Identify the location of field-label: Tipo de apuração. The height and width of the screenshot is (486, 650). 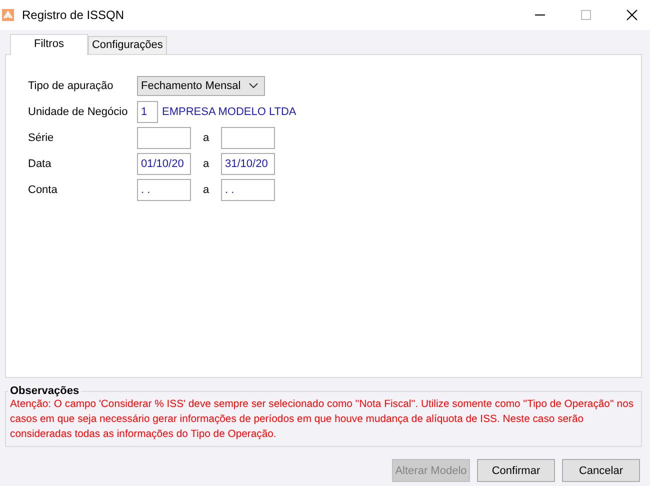
(71, 86).